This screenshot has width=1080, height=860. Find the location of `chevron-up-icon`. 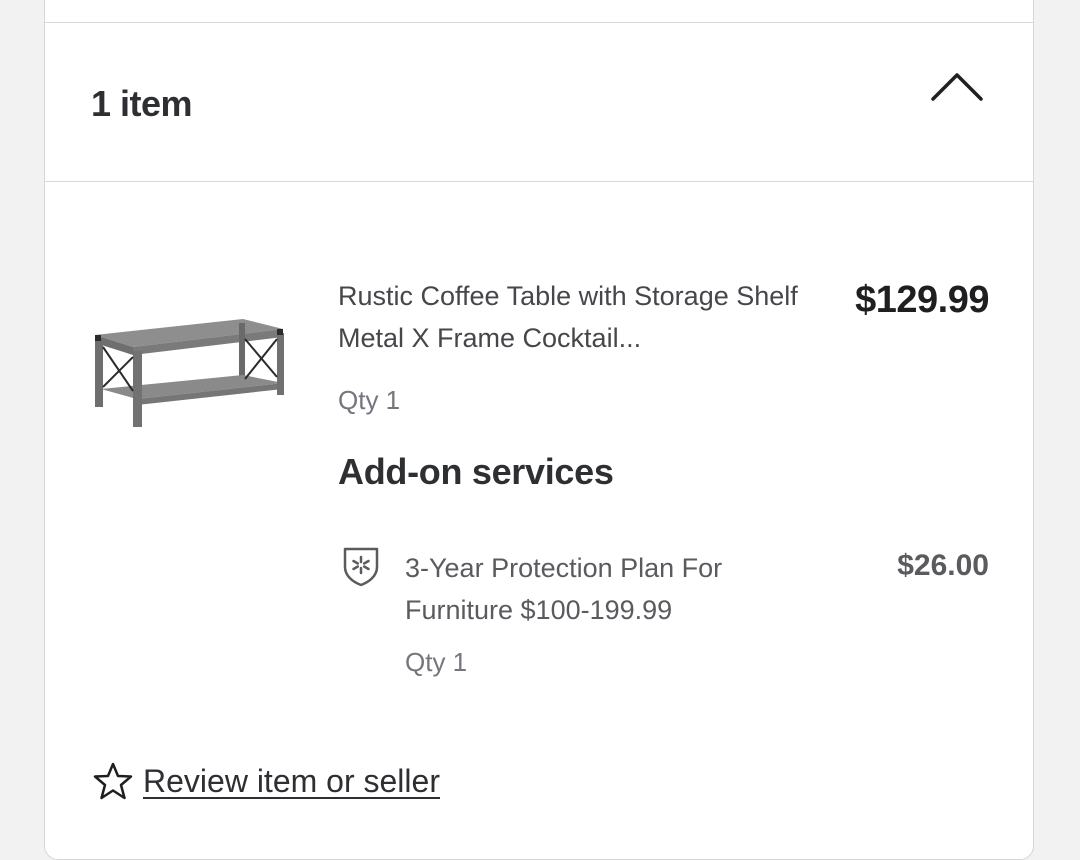

chevron-up-icon is located at coordinates (957, 85).